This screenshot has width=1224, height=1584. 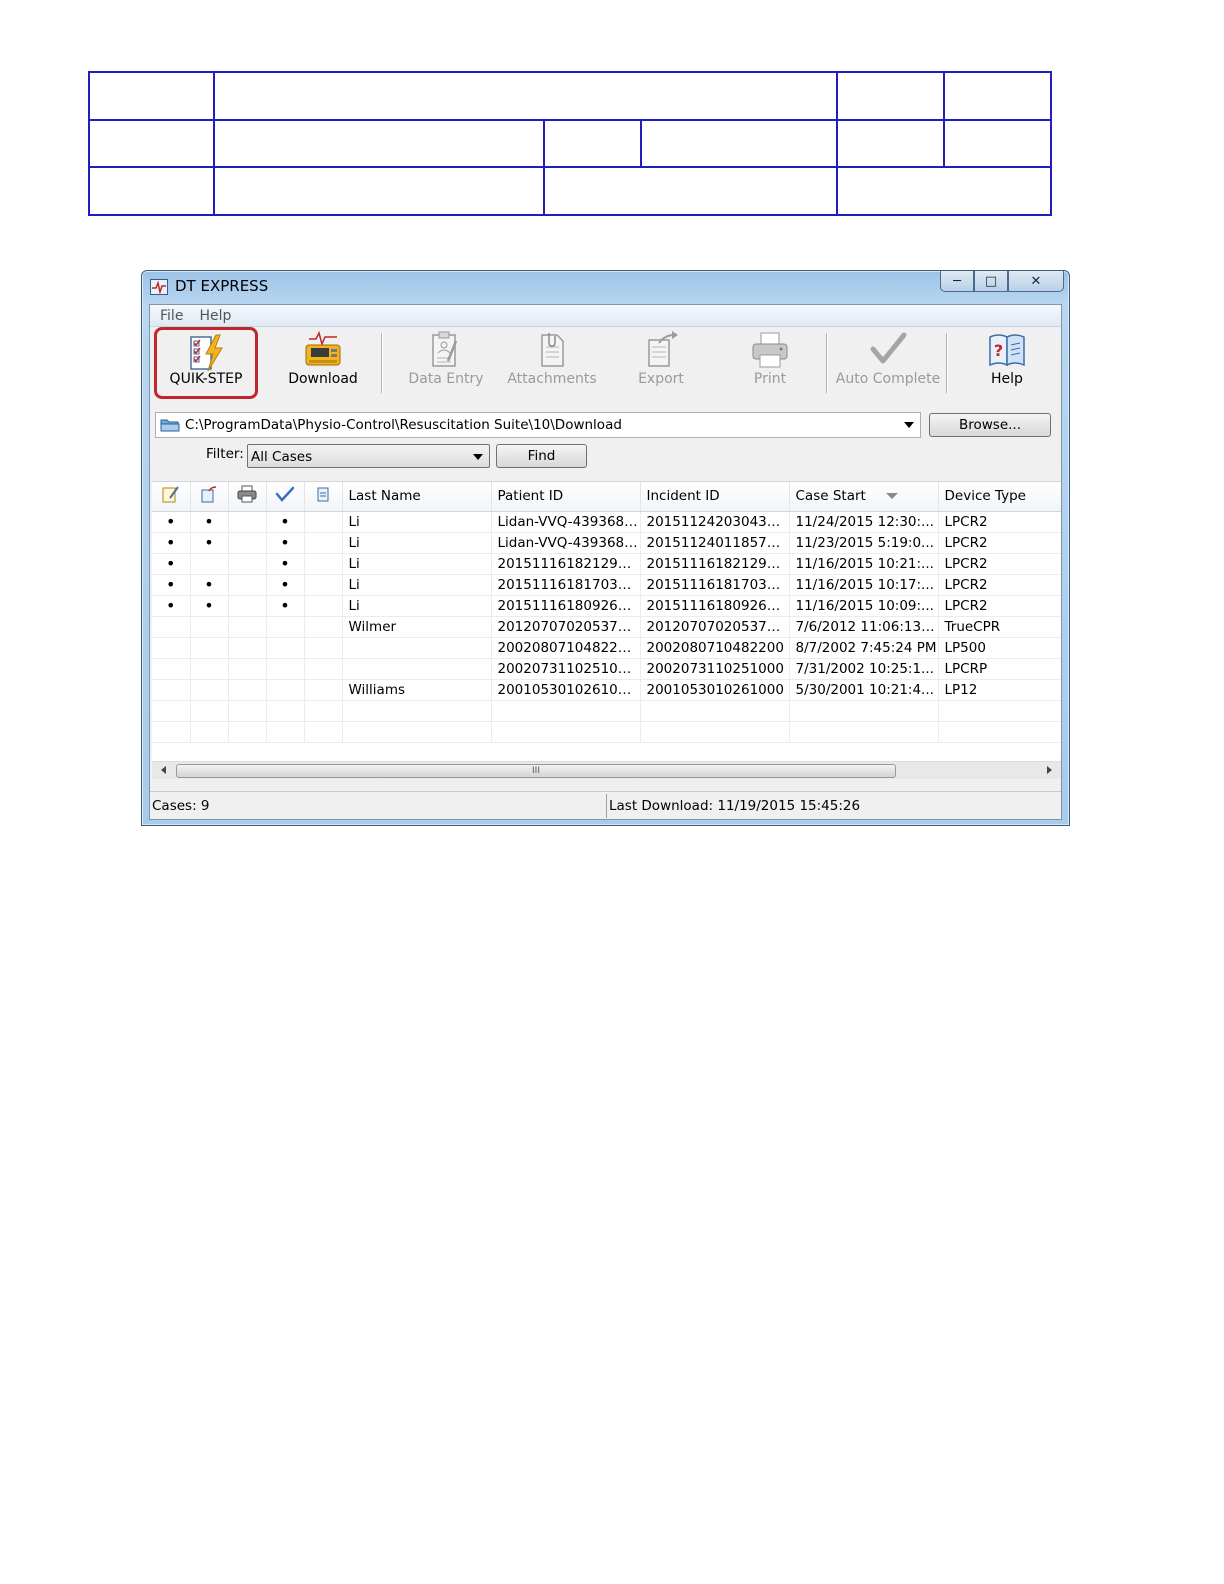 I want to click on toolbar-separator, so click(x=946, y=363).